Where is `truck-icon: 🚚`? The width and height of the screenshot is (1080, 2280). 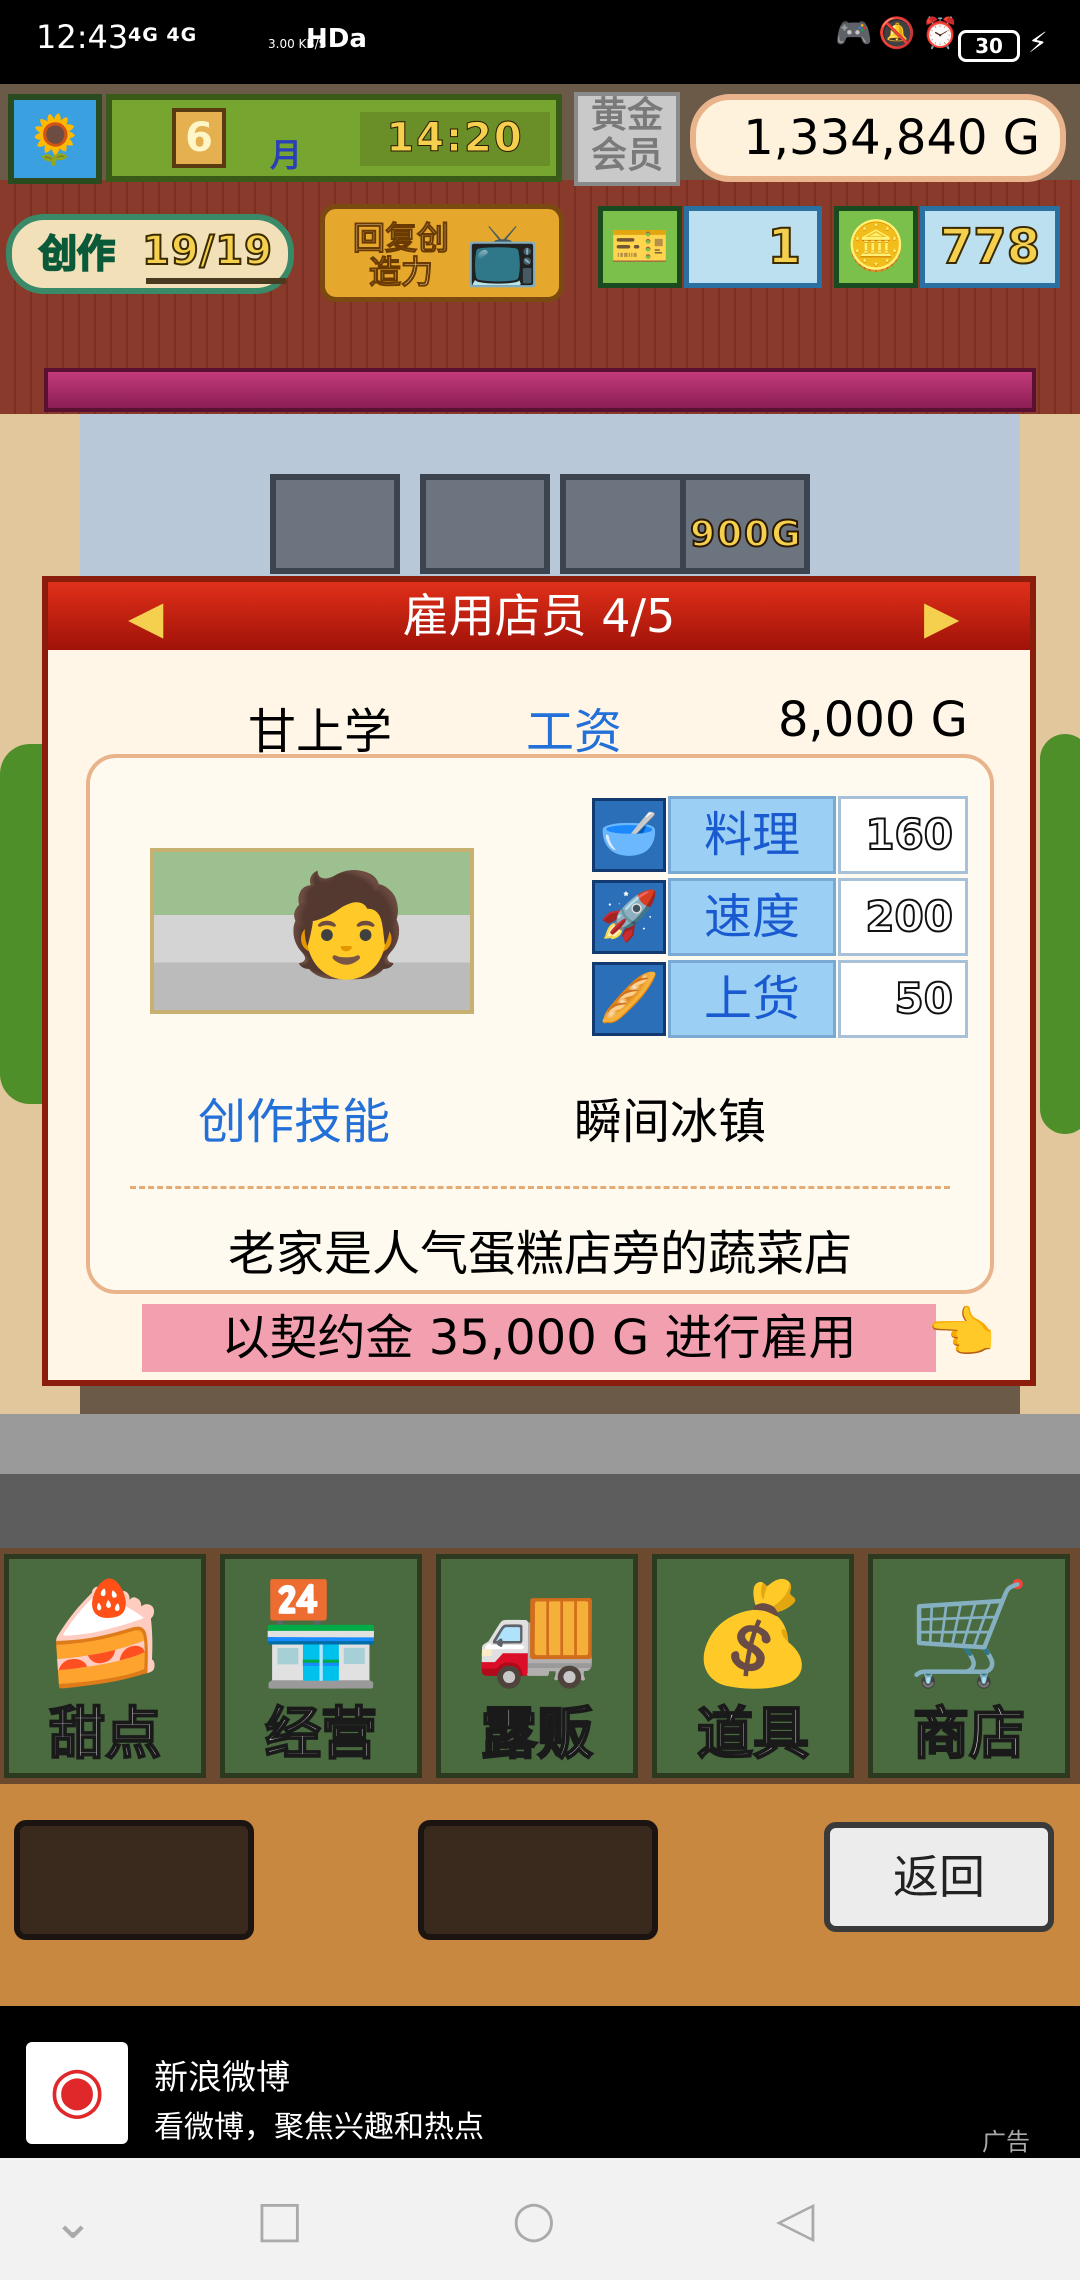
truck-icon: 🚚 is located at coordinates (537, 1633).